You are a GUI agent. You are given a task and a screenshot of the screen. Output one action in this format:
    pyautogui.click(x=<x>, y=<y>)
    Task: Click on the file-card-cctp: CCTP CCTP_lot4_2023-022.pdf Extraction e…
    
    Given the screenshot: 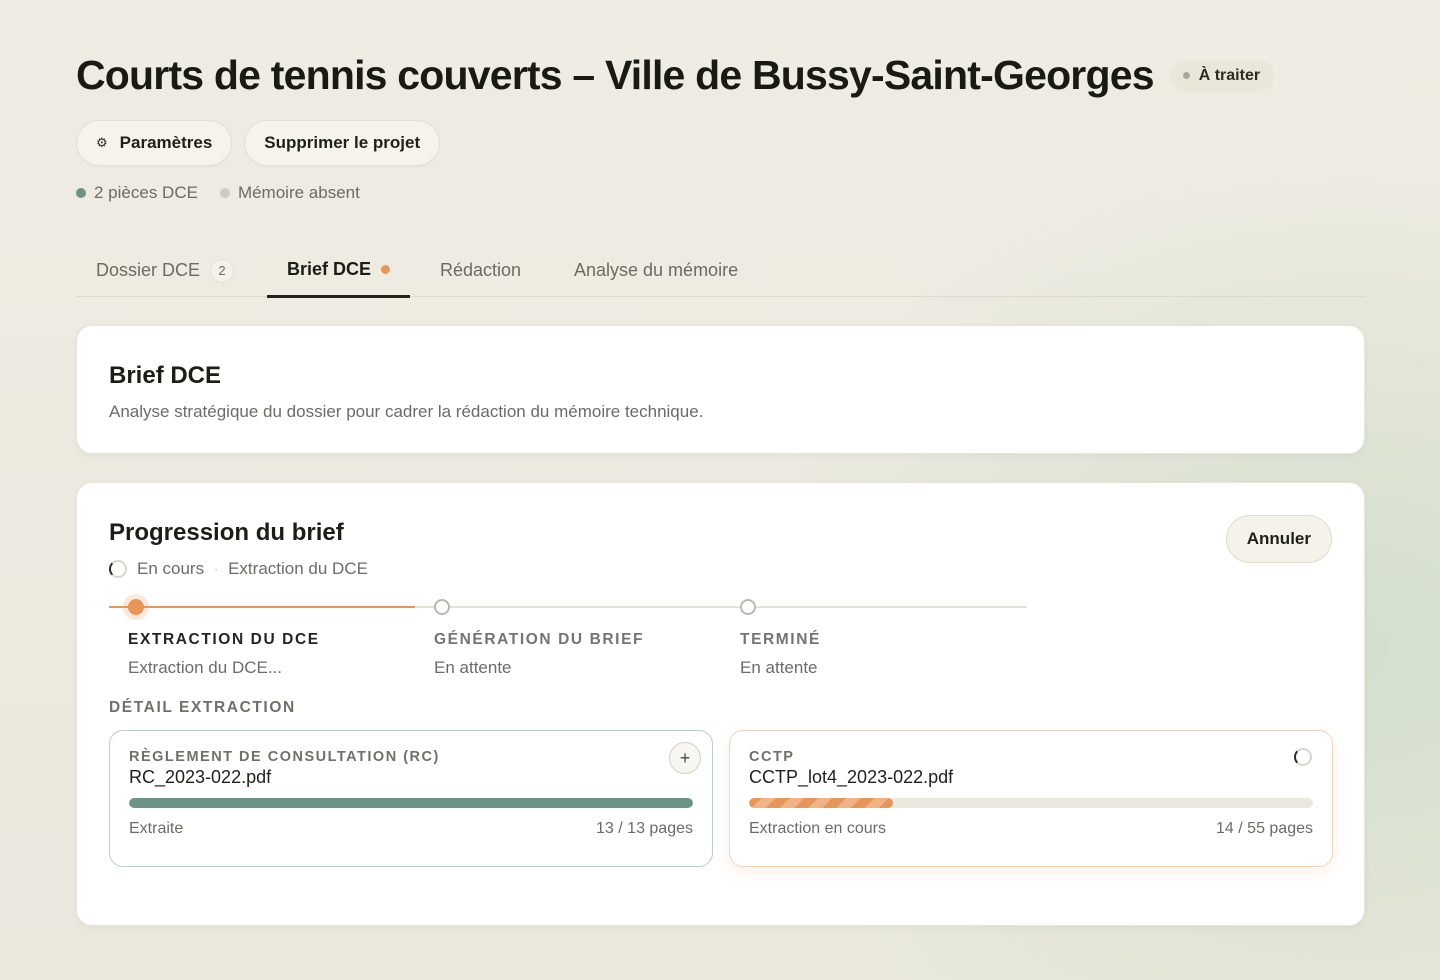 What is the action you would take?
    pyautogui.click(x=1031, y=798)
    